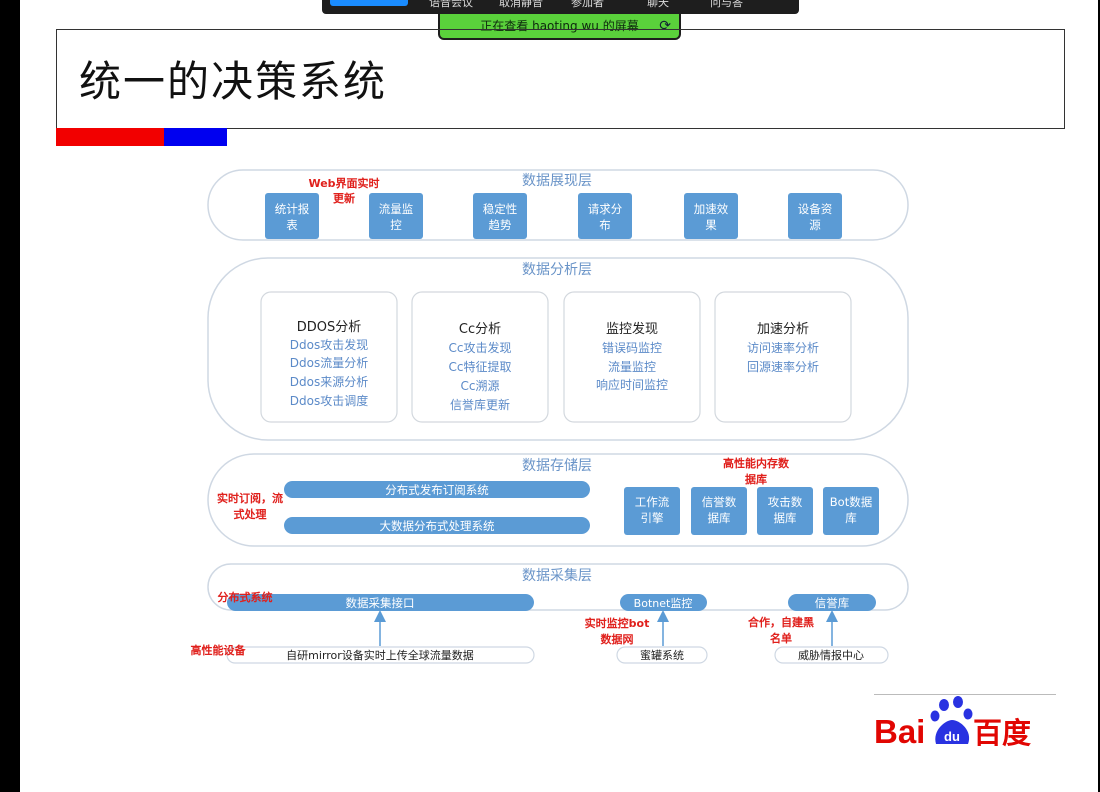 The image size is (1100, 792). Describe the element at coordinates (781, 622) in the screenshot. I see `blacklist-note-line1: 合作，自建黑` at that location.